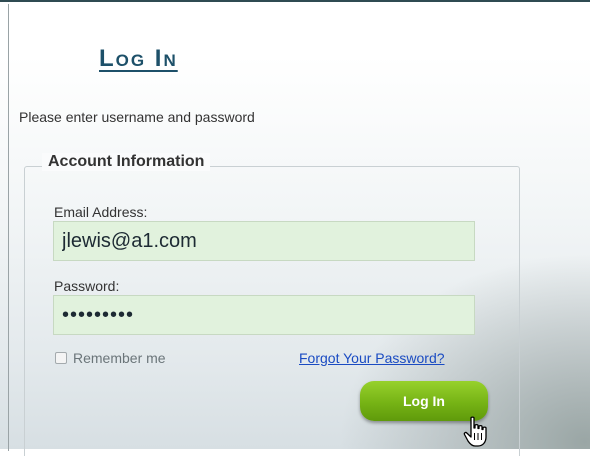 The width and height of the screenshot is (590, 456). I want to click on password-label: Password:, so click(87, 286).